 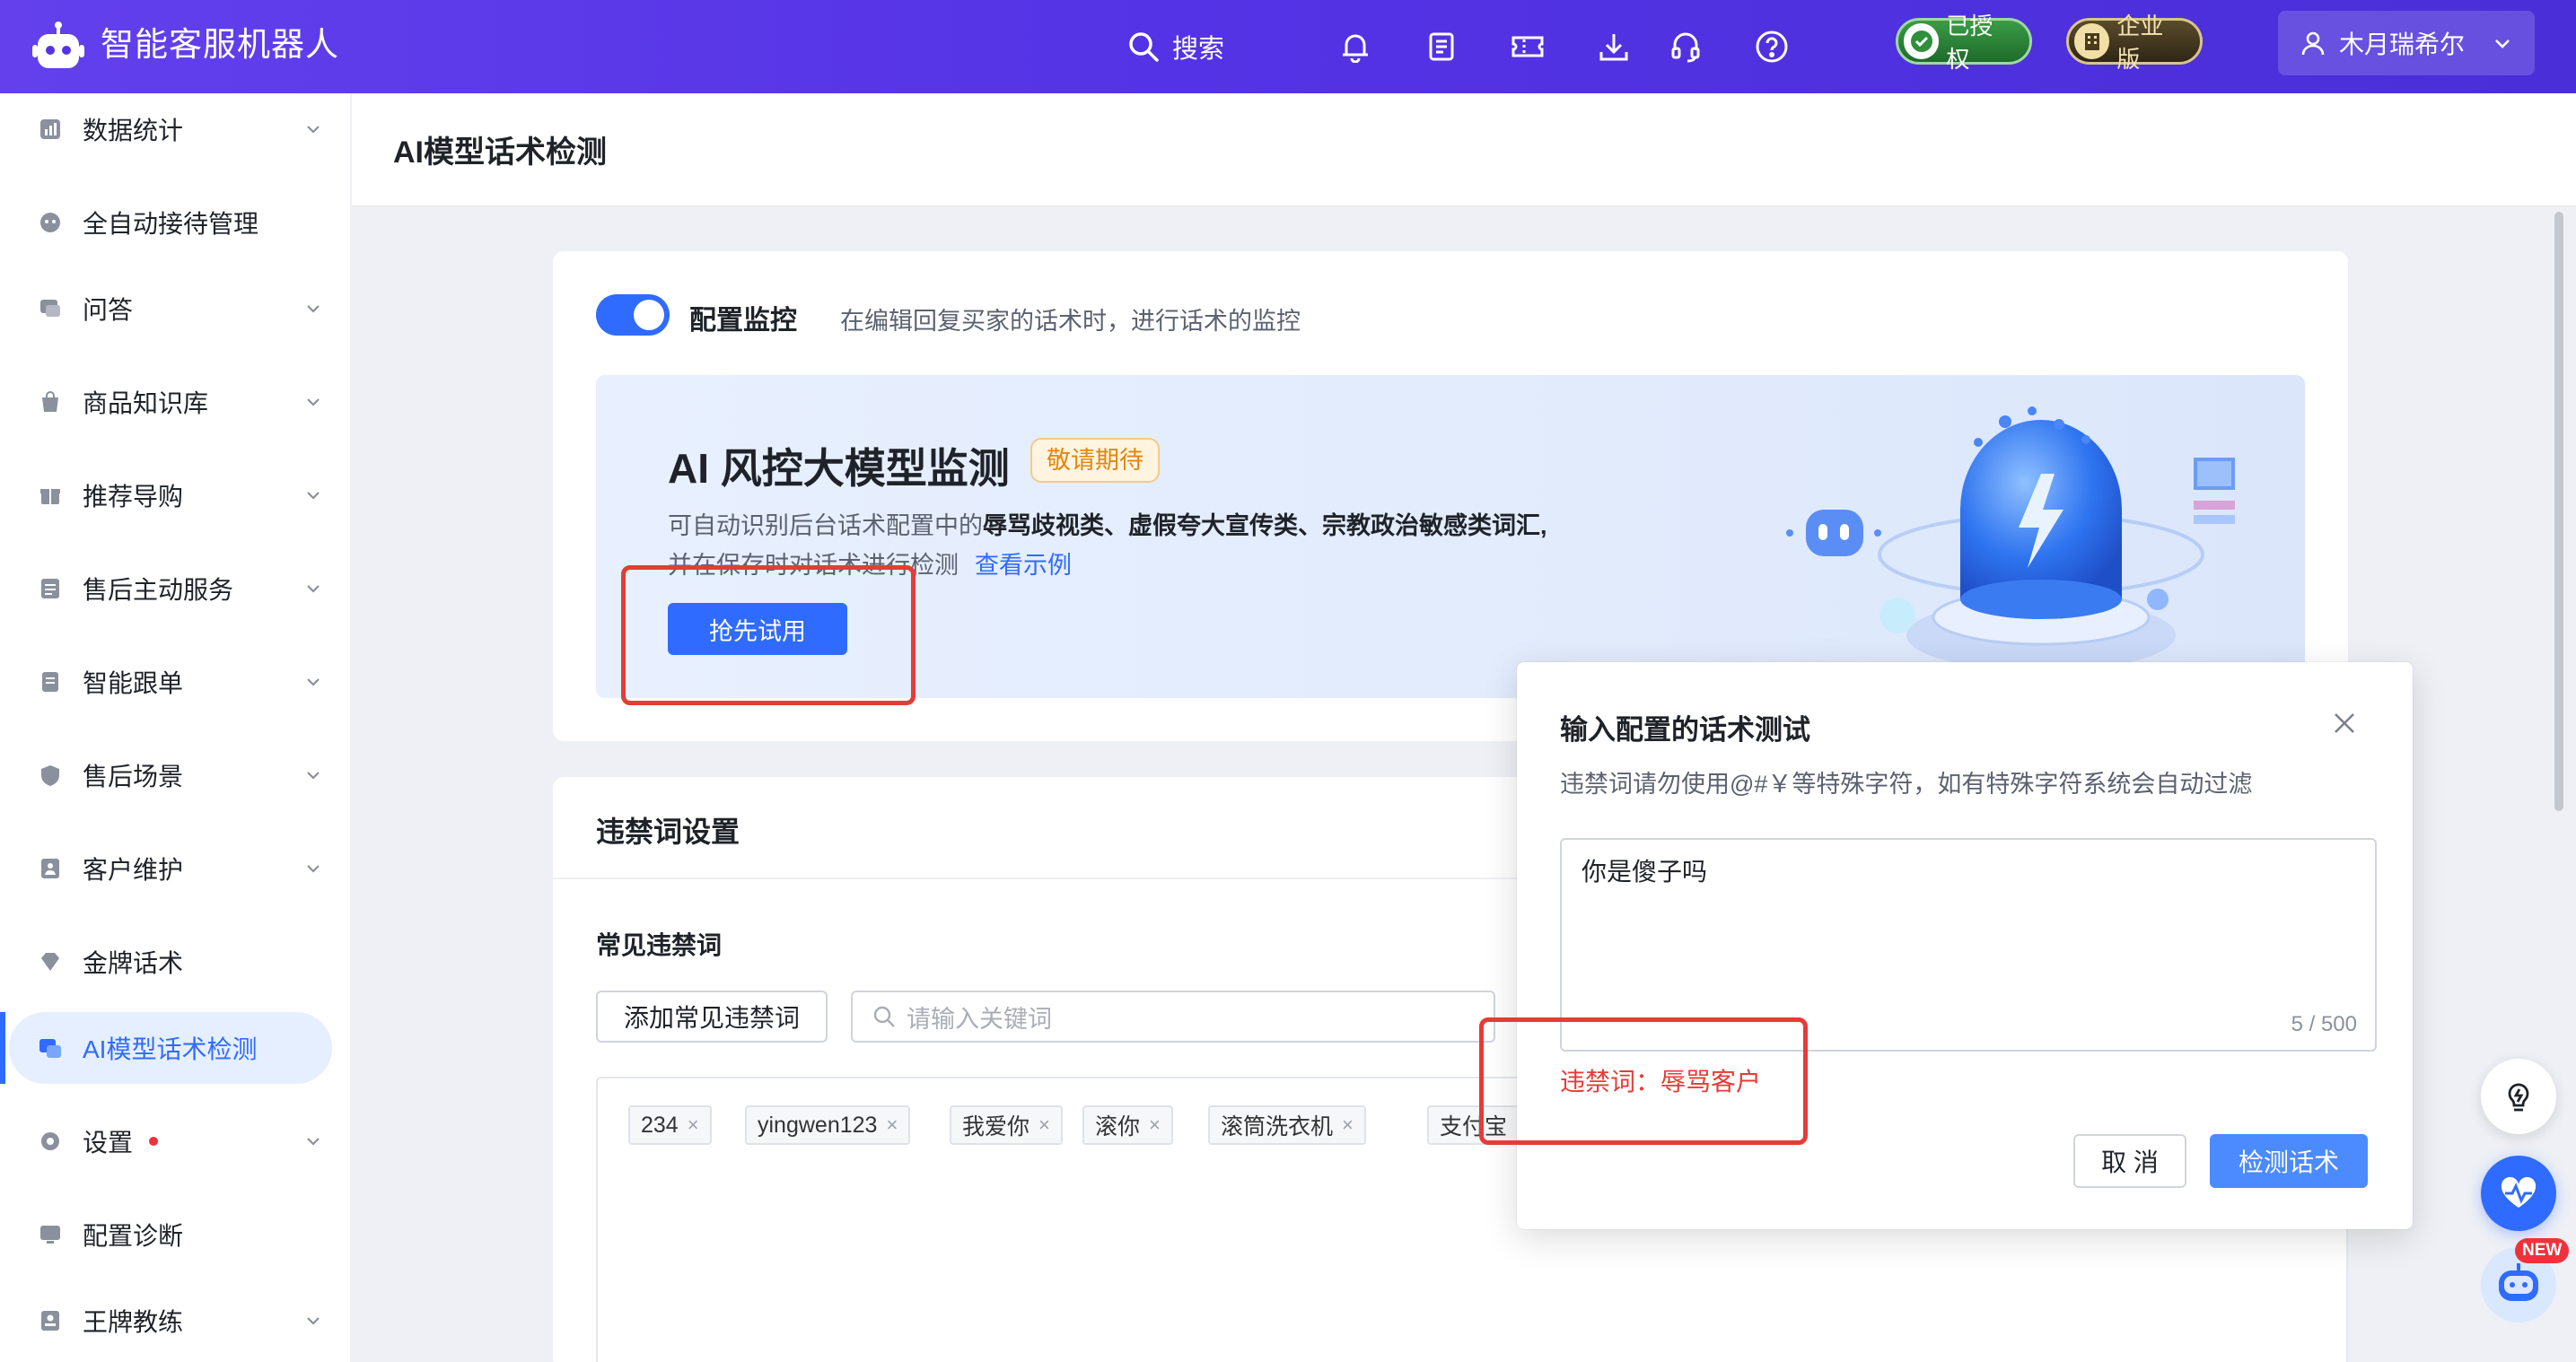 What do you see at coordinates (2129, 1161) in the screenshot?
I see `cancel-button: 取 消` at bounding box center [2129, 1161].